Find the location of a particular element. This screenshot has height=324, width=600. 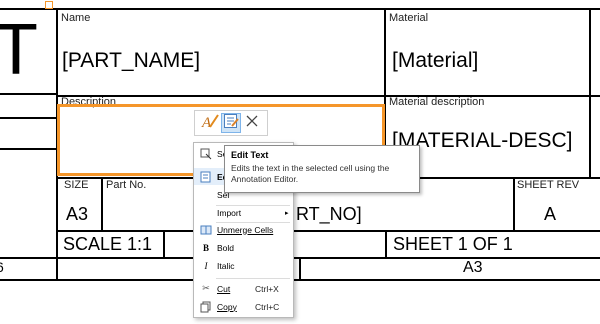

close-button is located at coordinates (252, 123).